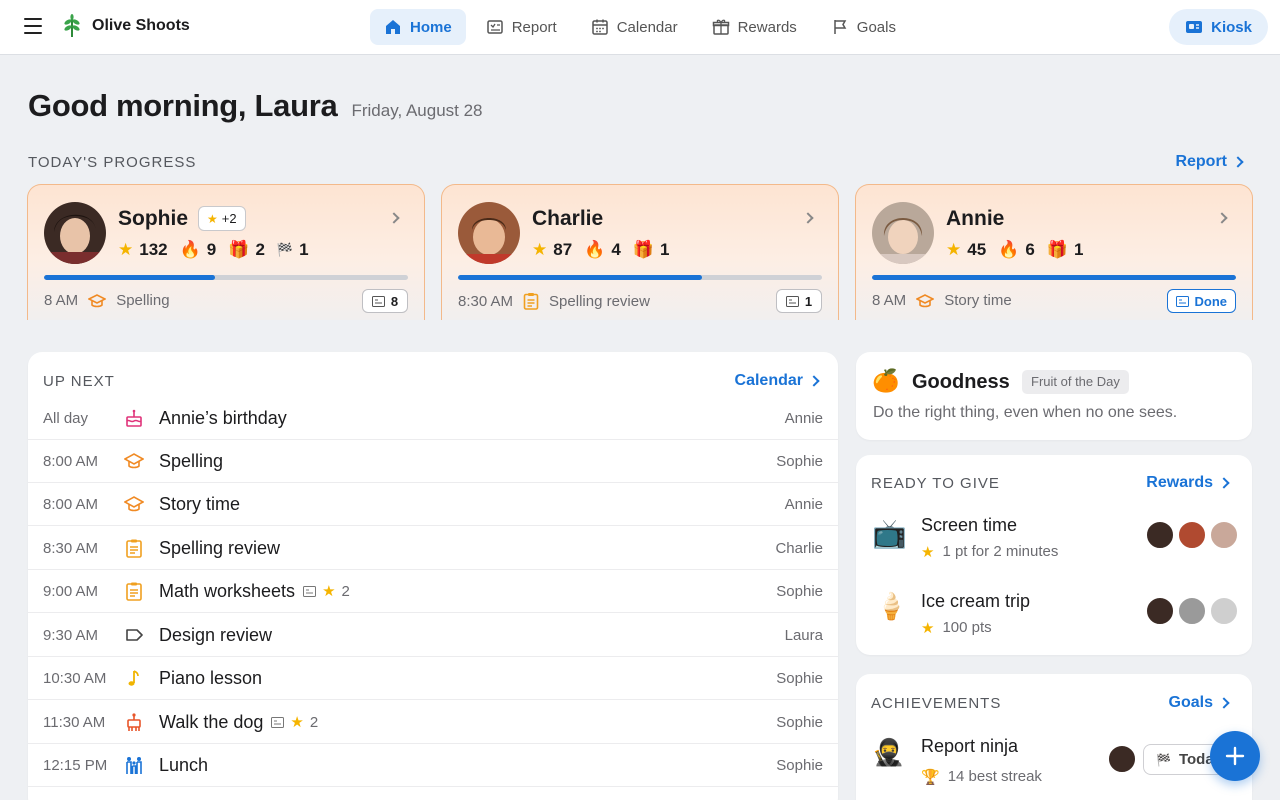  What do you see at coordinates (1054, 277) in the screenshot?
I see `progress-bar` at bounding box center [1054, 277].